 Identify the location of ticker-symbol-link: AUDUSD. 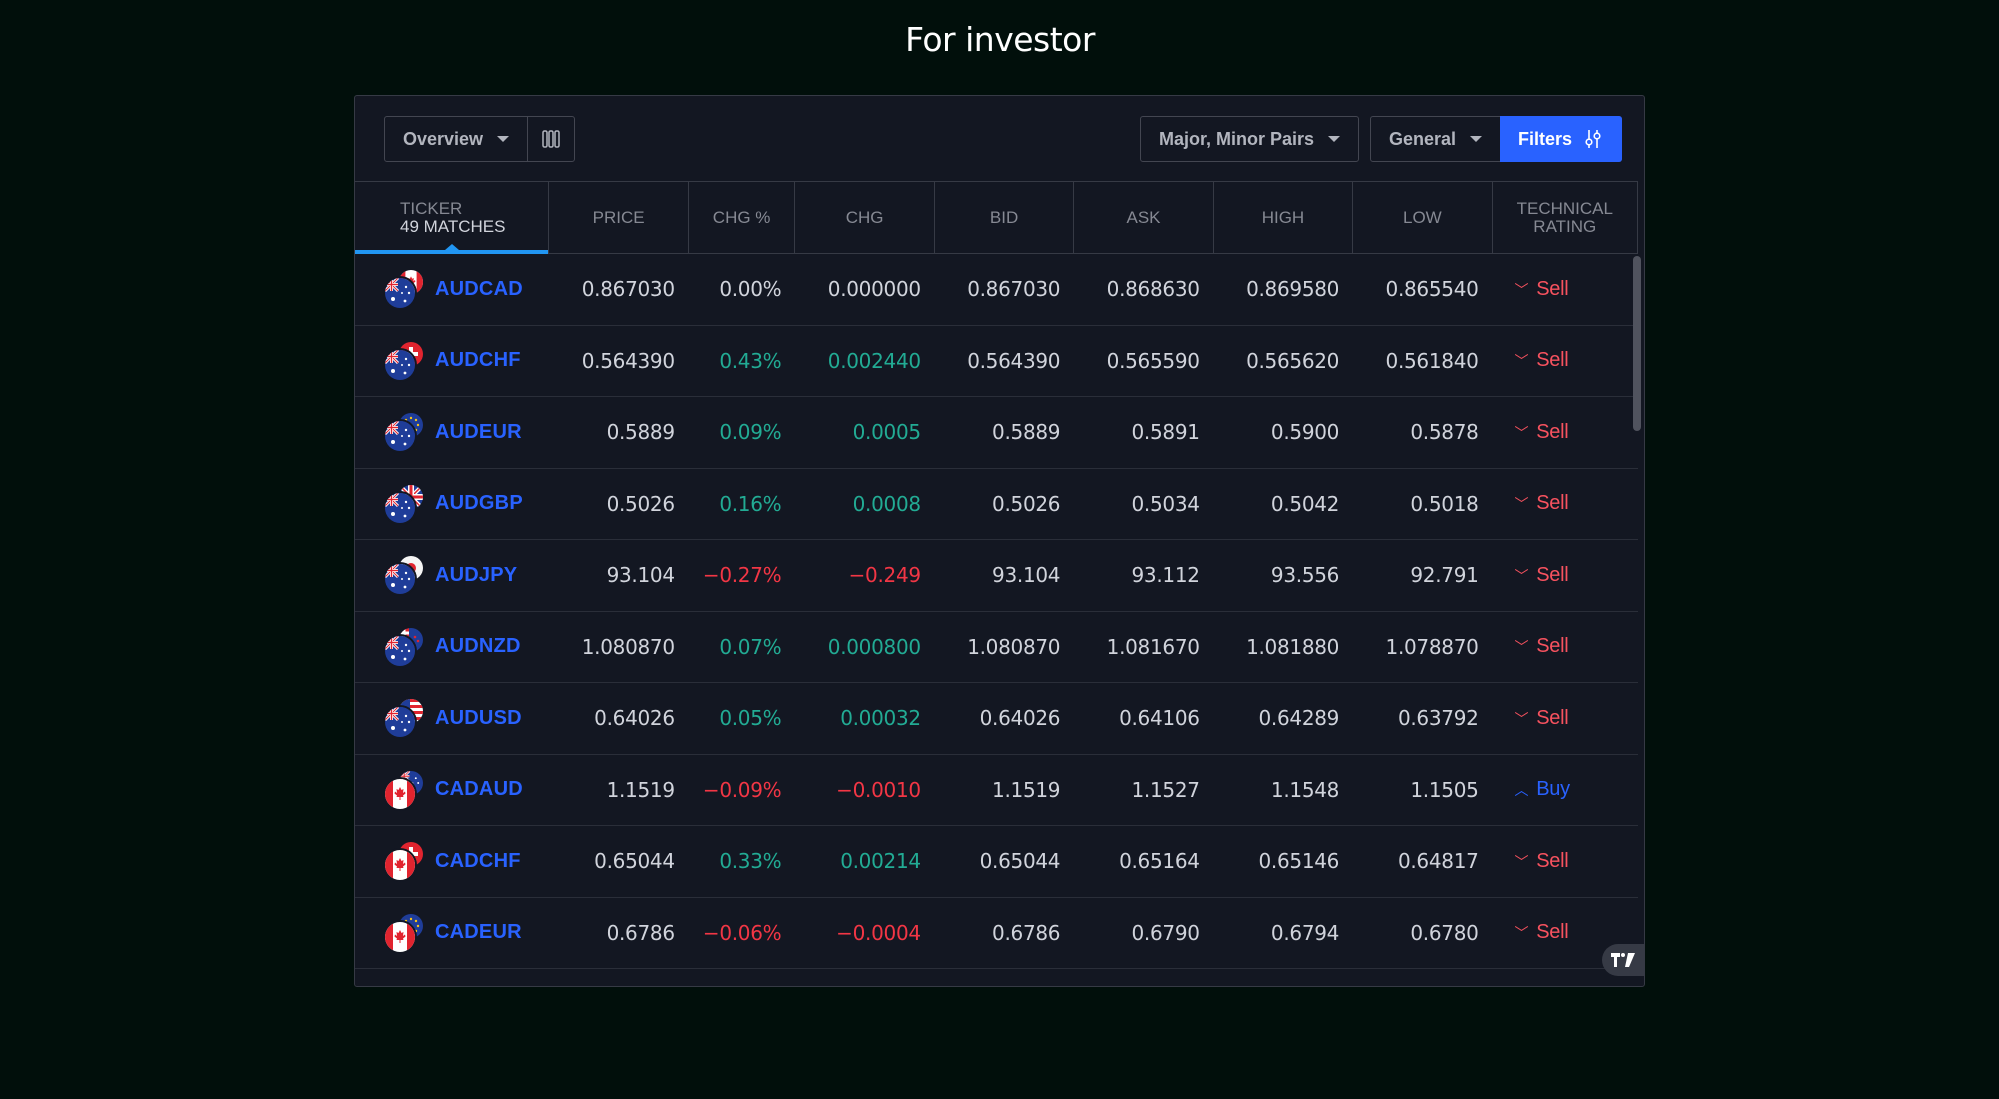
(478, 718).